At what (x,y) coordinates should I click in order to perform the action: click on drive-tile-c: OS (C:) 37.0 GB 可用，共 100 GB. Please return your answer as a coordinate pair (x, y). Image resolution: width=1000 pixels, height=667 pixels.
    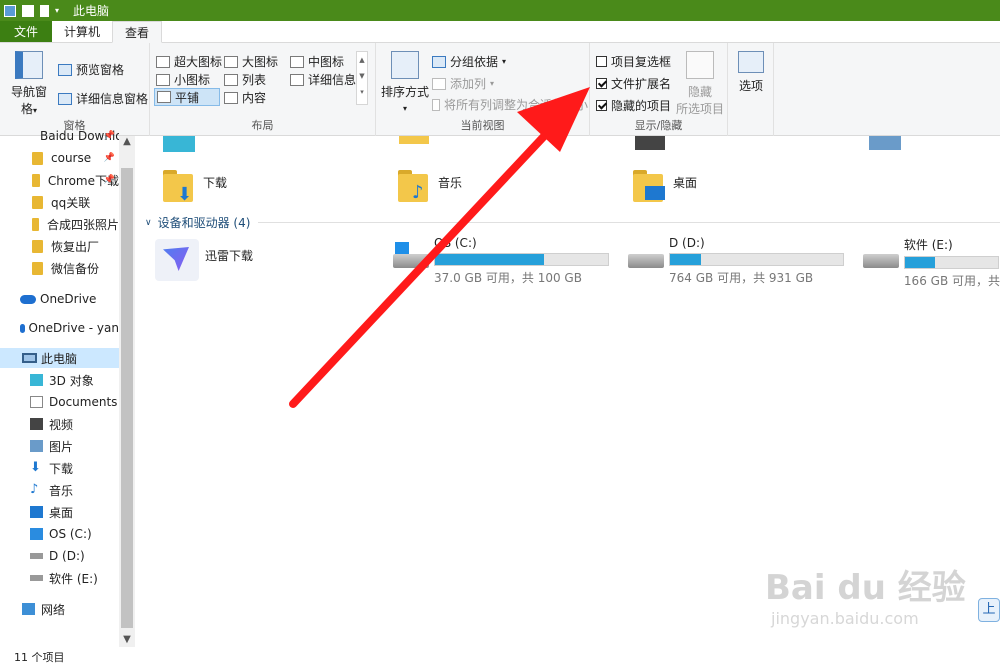
    Looking at the image, I should click on (501, 261).